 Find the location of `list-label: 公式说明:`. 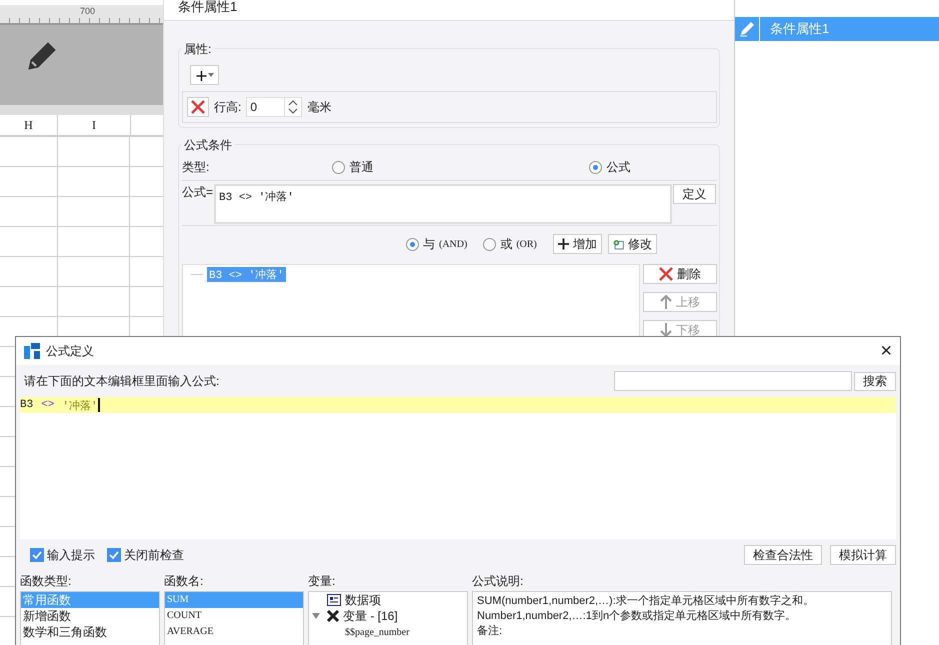

list-label: 公式说明: is located at coordinates (498, 580).